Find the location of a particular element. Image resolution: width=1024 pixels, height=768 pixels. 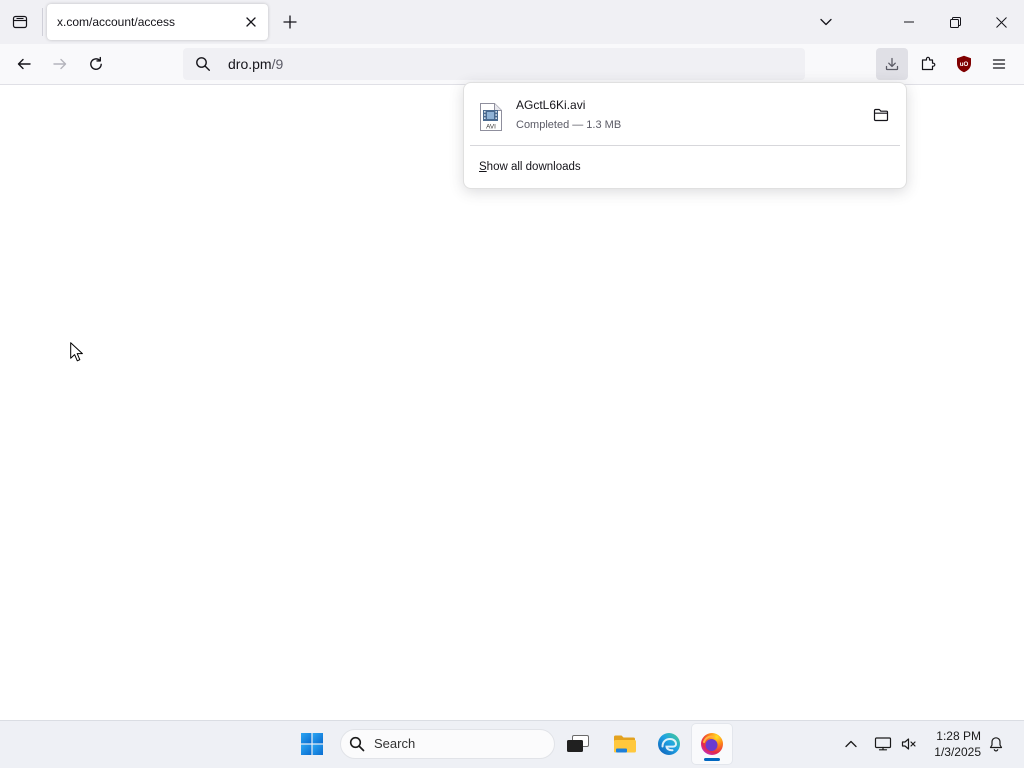

hamburger-menu-icon is located at coordinates (999, 64).